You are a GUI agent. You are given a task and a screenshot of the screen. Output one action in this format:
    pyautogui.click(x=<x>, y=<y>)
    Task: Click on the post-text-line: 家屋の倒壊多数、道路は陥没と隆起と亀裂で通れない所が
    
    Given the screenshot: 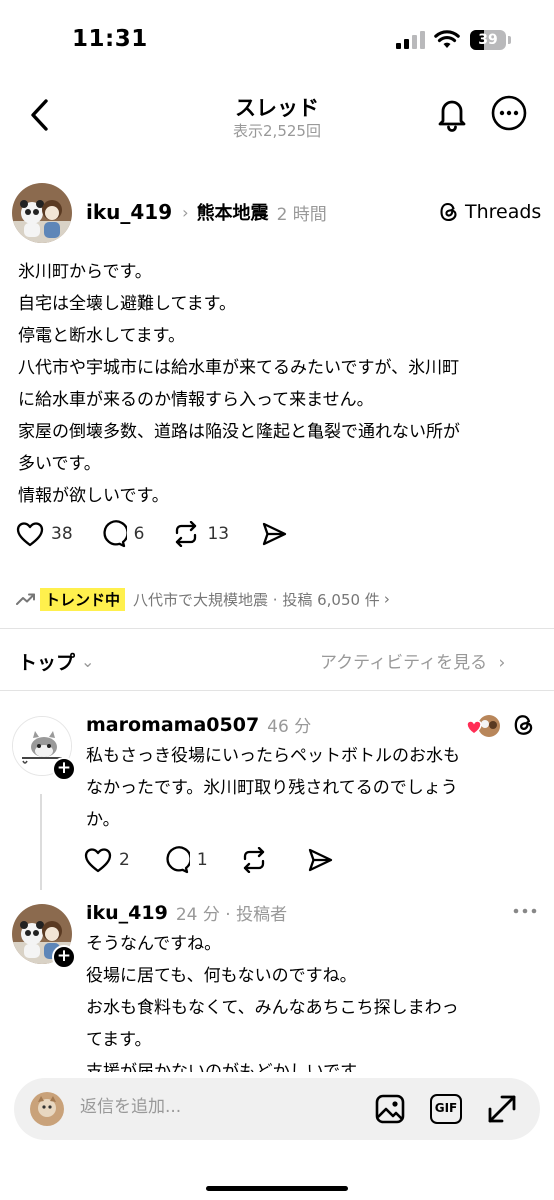 What is the action you would take?
    pyautogui.click(x=239, y=432)
    